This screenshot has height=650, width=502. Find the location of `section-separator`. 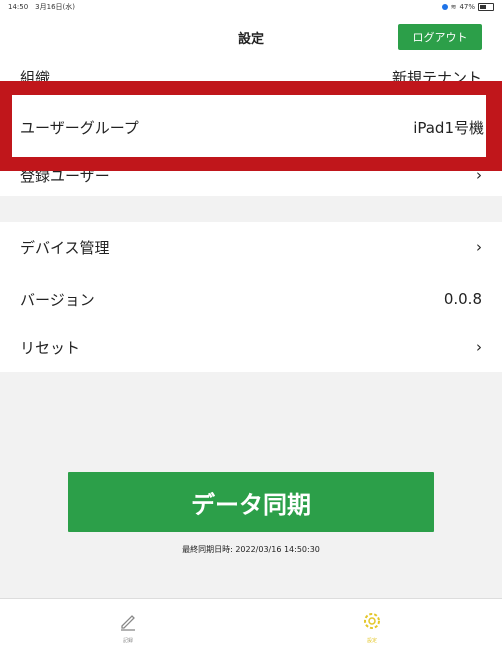

section-separator is located at coordinates (251, 209).